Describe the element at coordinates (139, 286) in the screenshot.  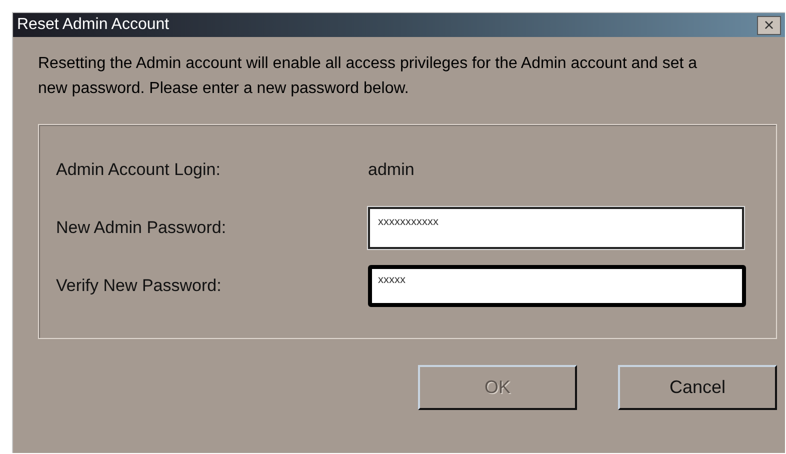
I see `field-label: Verify New Password:` at that location.